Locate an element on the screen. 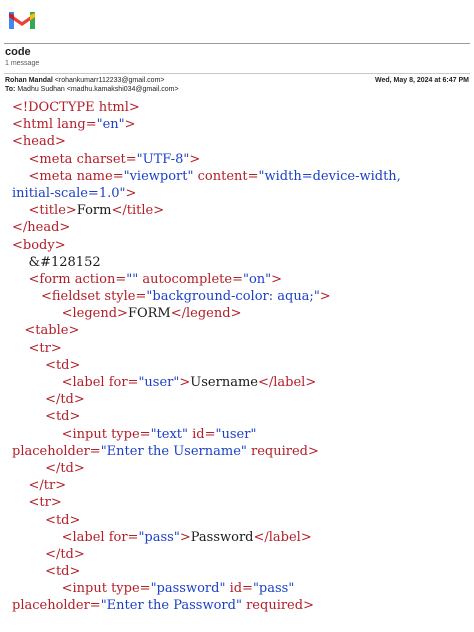 This screenshot has height=632, width=474. code-token: <table> is located at coordinates (52, 331).